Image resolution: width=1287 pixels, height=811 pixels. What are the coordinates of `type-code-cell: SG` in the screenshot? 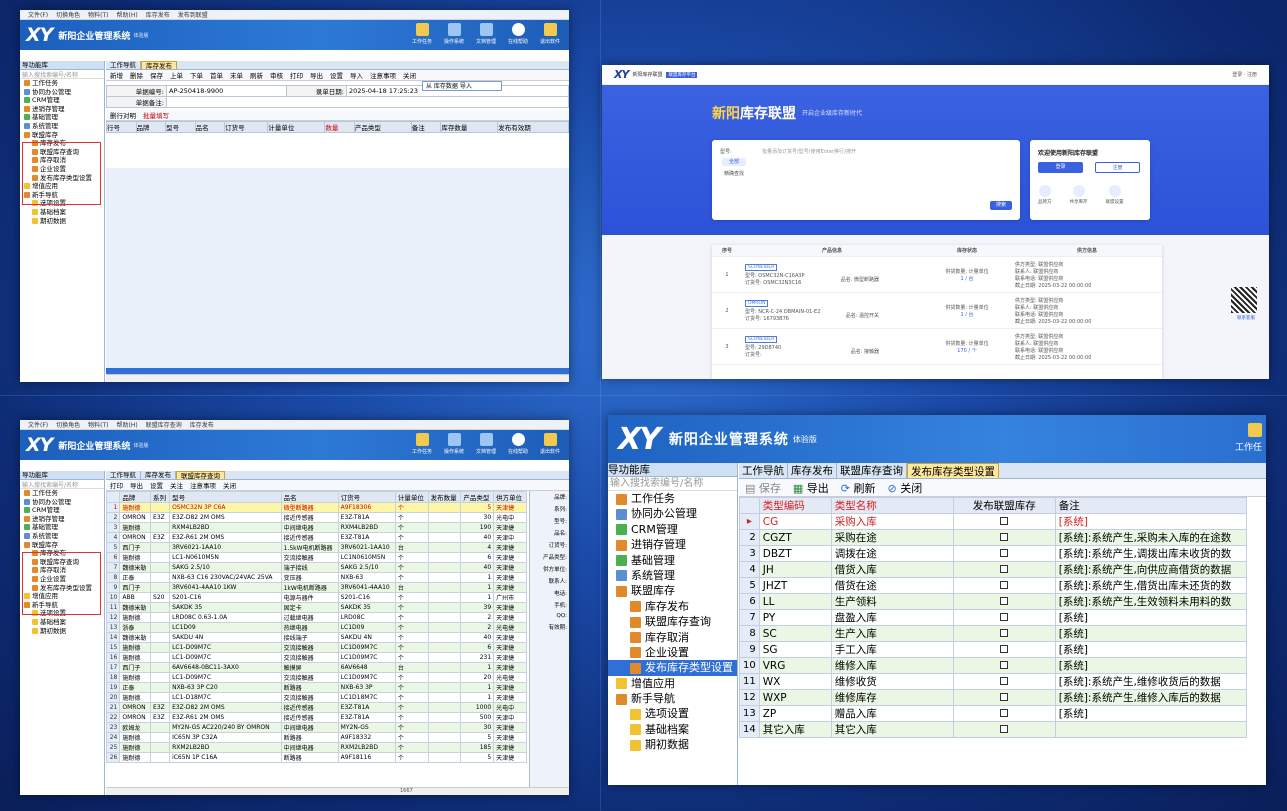 It's located at (795, 649).